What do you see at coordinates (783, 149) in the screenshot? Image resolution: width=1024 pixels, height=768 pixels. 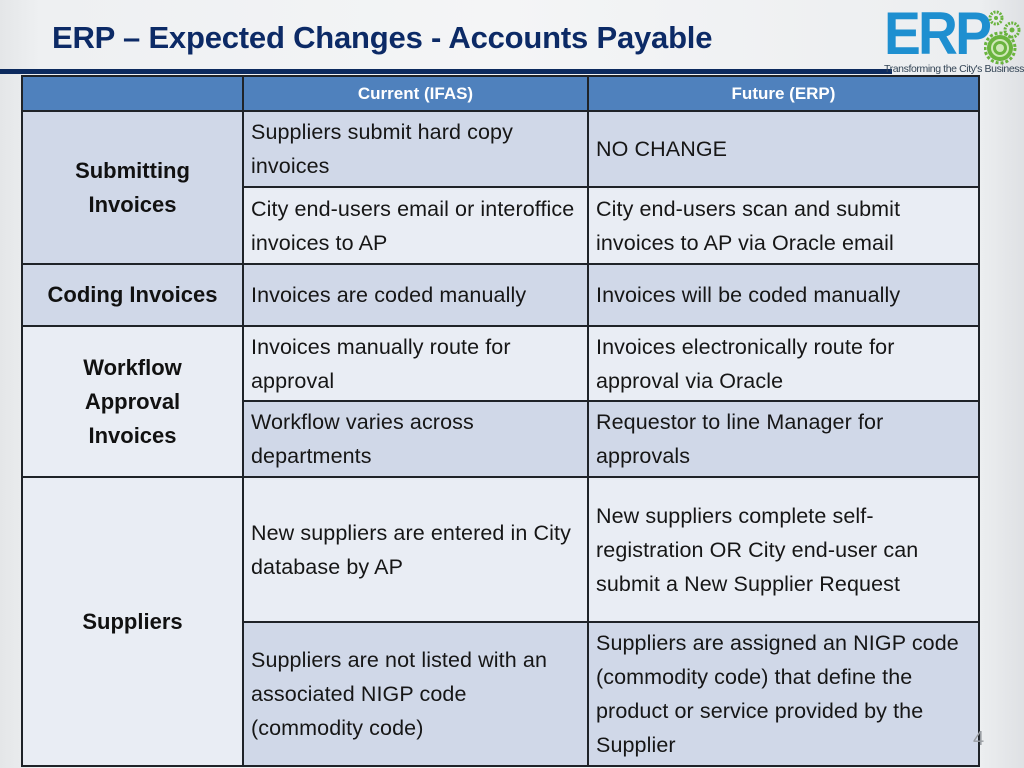 I see `future-cell: NO CHANGE` at bounding box center [783, 149].